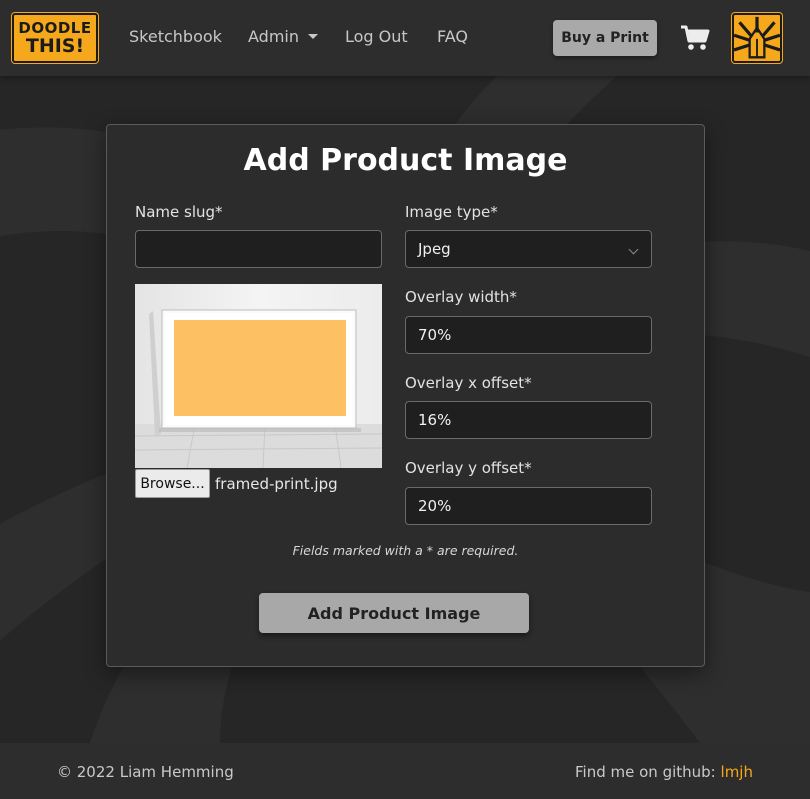  Describe the element at coordinates (468, 383) in the screenshot. I see `overlay-x-offset-label: Overlay x offset*` at that location.